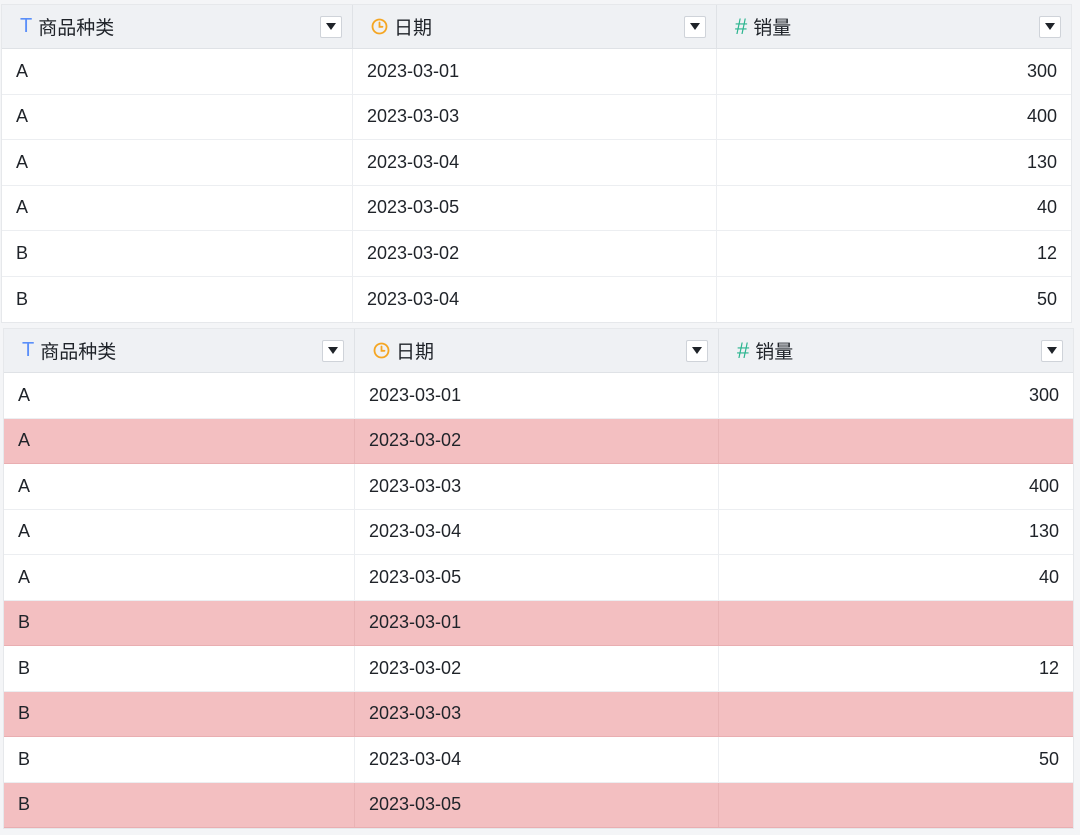 The image size is (1080, 835). I want to click on table-row-filled: B 2023-03-03, so click(538, 714).